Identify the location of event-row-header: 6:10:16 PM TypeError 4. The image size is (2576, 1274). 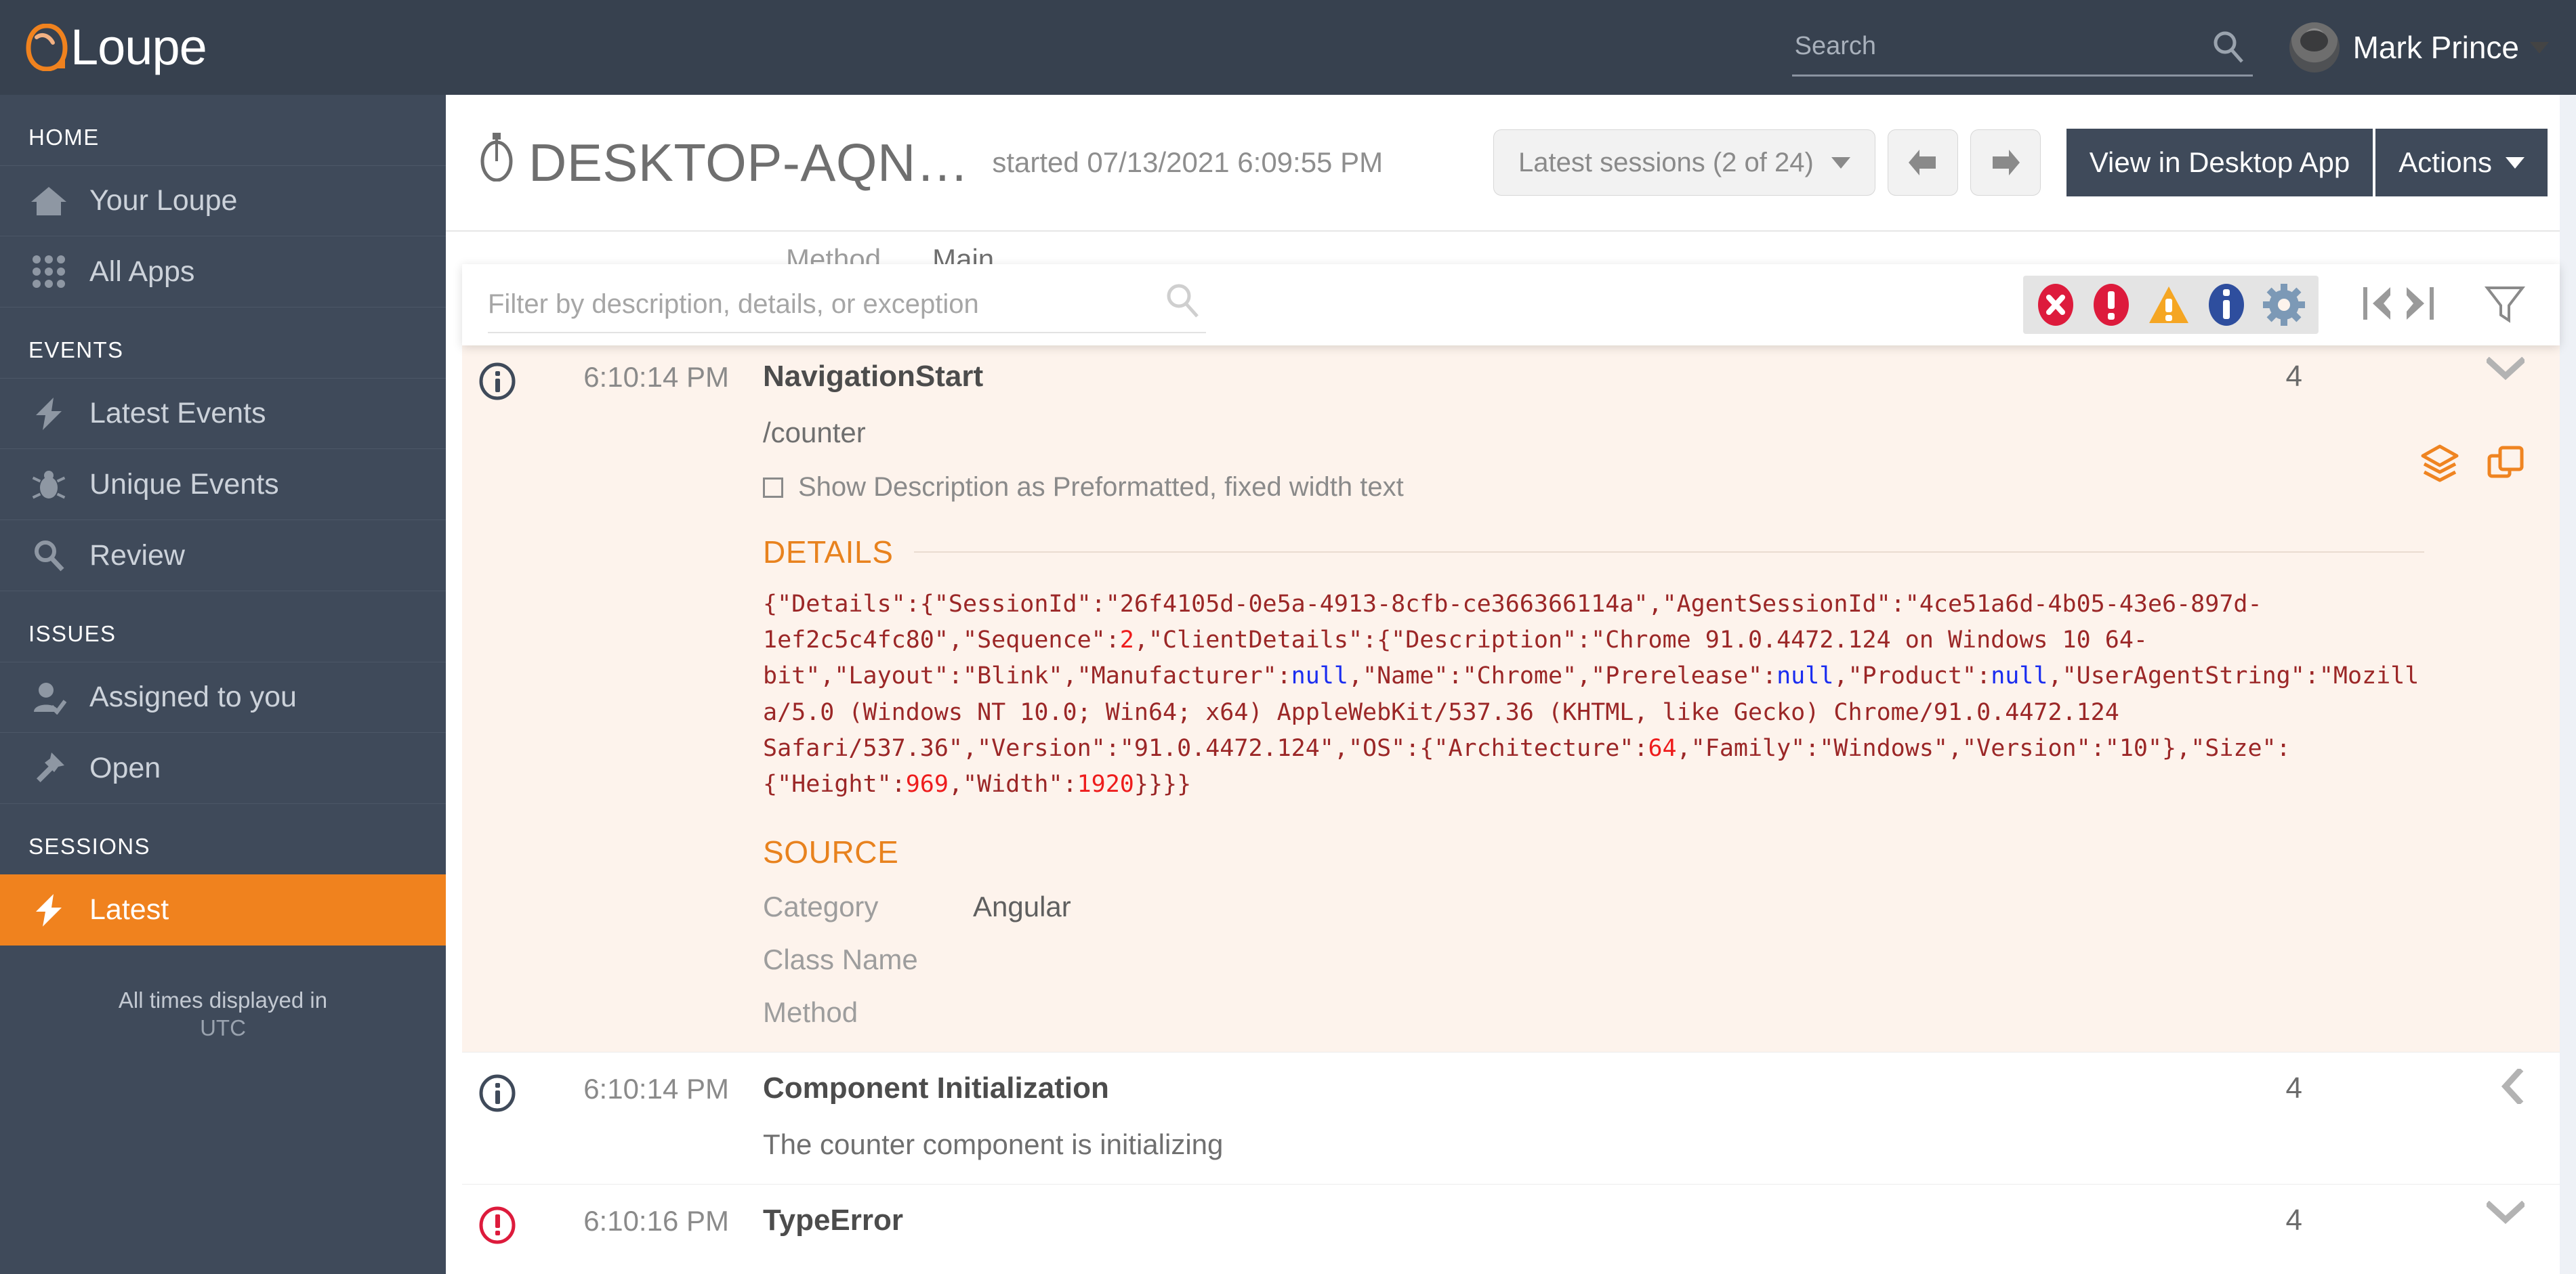
(1511, 1214).